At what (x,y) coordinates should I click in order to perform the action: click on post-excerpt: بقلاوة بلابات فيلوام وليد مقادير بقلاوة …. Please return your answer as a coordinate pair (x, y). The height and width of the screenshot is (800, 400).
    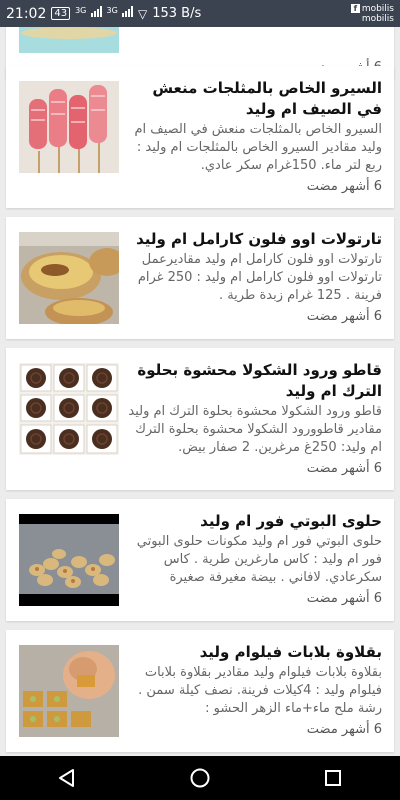
    Looking at the image, I should click on (260, 690).